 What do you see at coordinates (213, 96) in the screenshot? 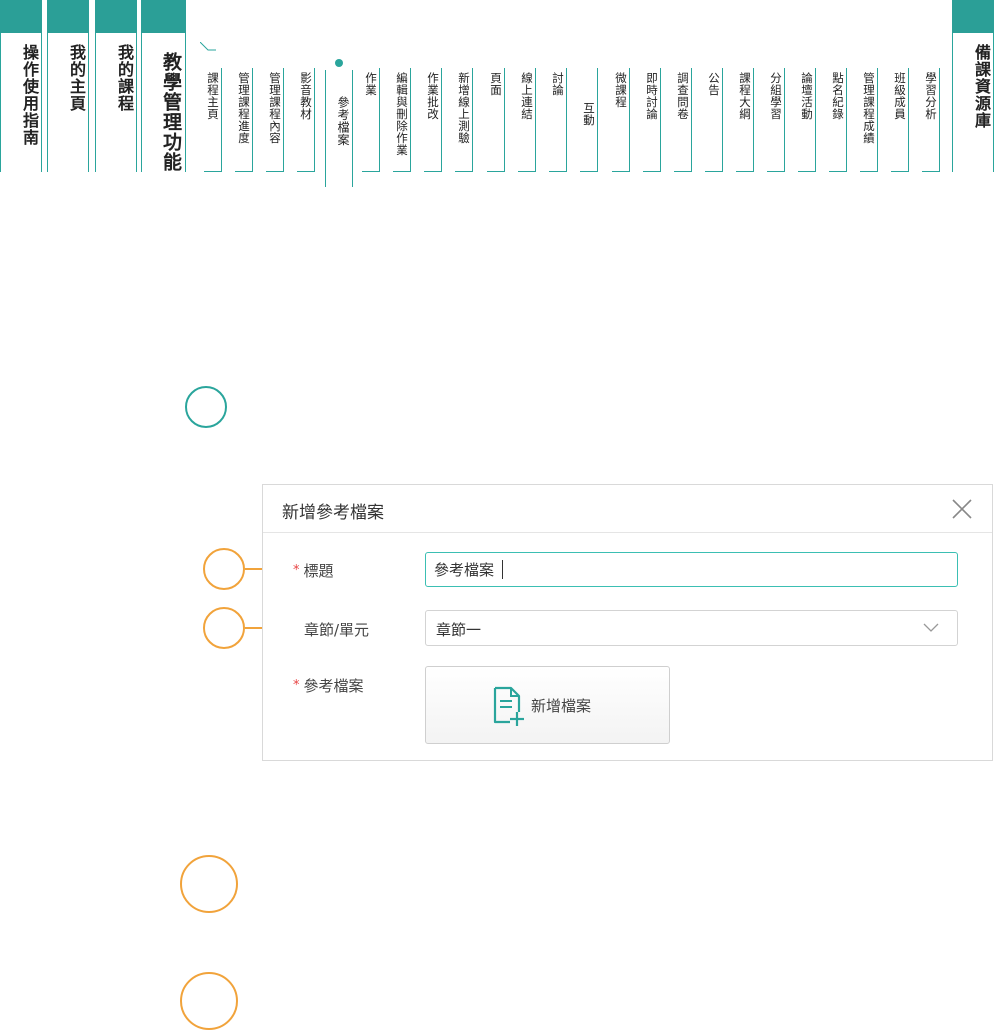
I see `sub-tab-label: 課程主頁` at bounding box center [213, 96].